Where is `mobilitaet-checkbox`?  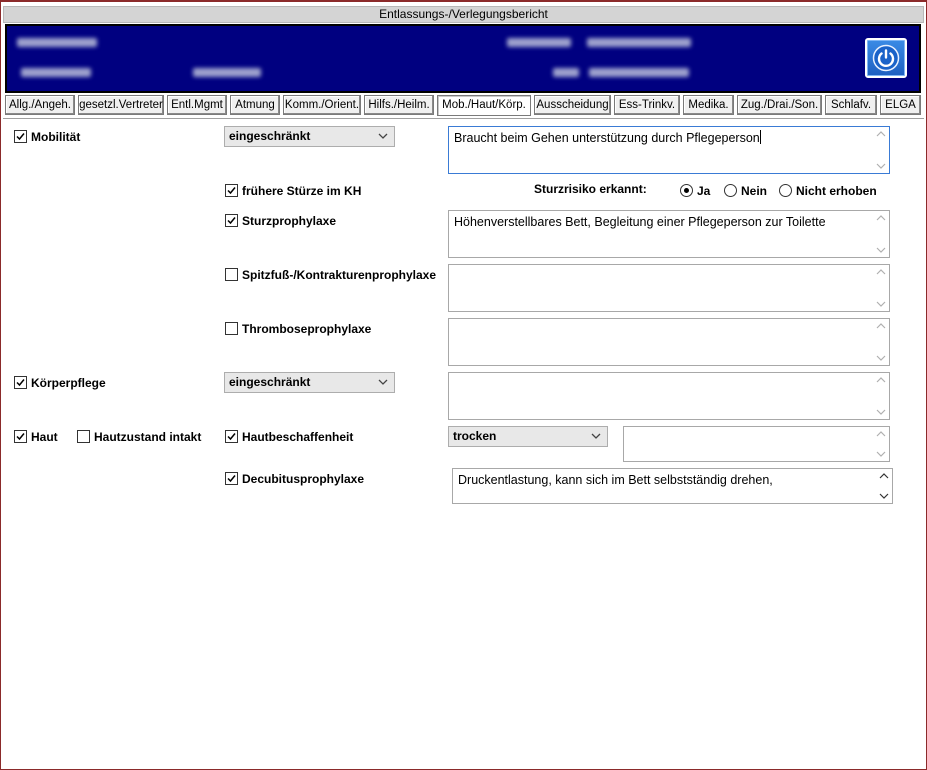 mobilitaet-checkbox is located at coordinates (20, 136).